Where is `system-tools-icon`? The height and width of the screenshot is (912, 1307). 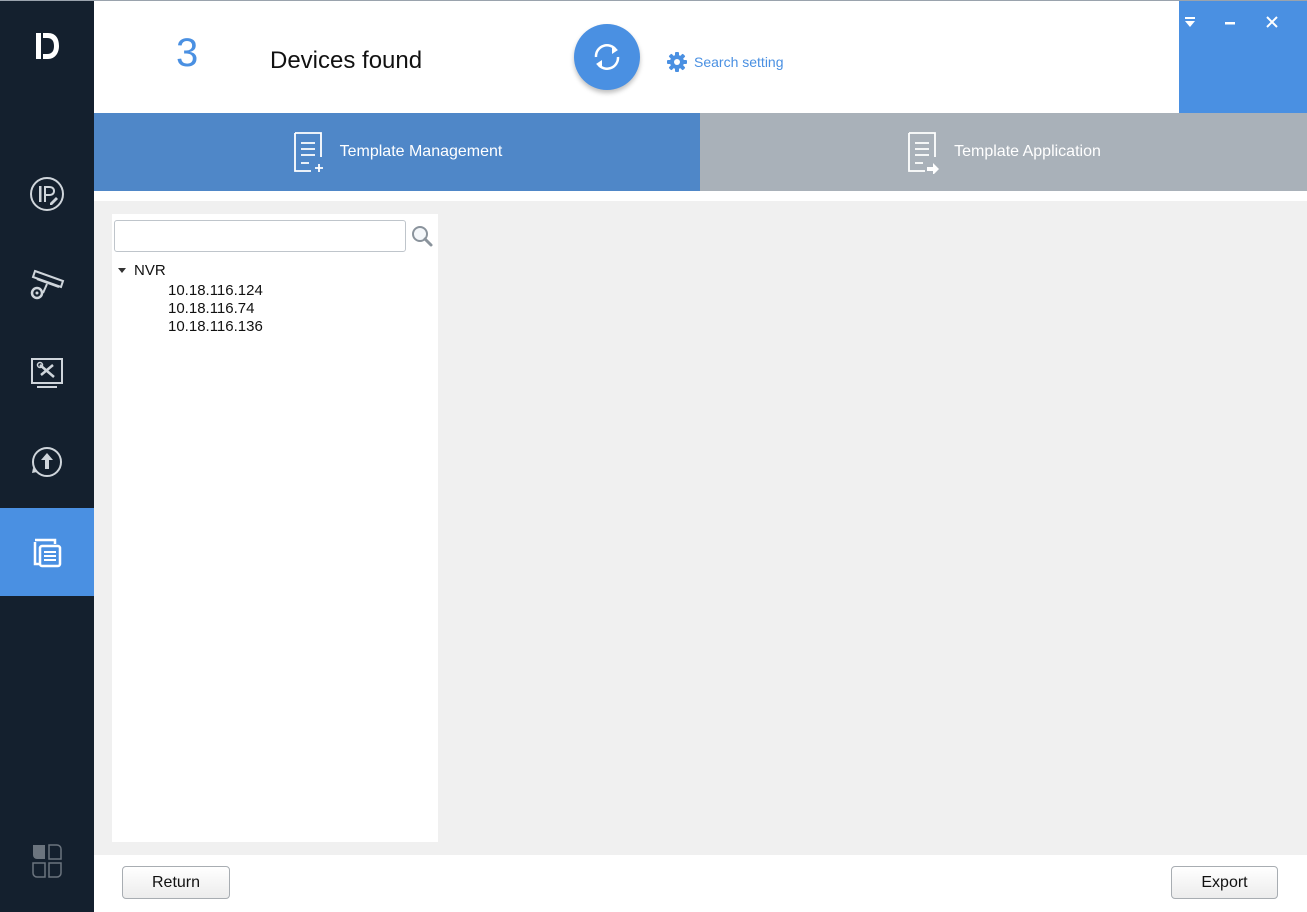 system-tools-icon is located at coordinates (47, 373).